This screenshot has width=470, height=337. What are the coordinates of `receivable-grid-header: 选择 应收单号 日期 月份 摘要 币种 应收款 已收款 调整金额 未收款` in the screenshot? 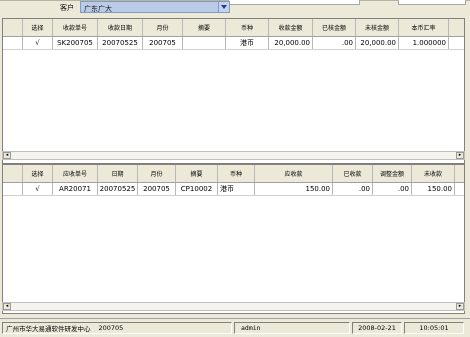 It's located at (233, 174).